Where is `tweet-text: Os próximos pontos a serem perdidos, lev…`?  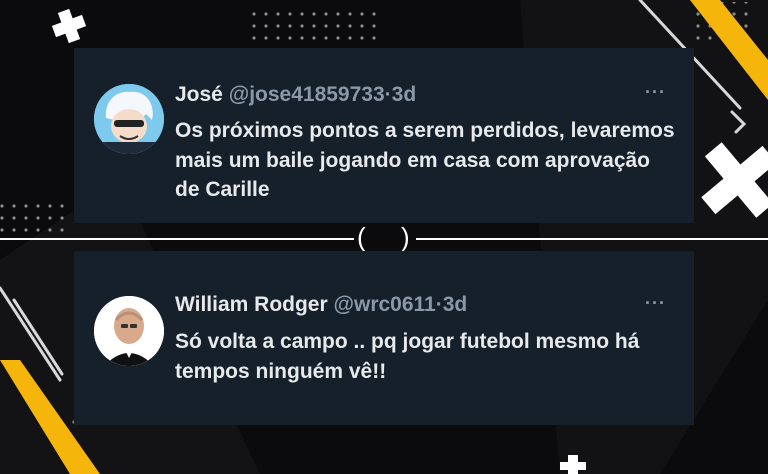 tweet-text: Os próximos pontos a serem perdidos, lev… is located at coordinates (425, 160).